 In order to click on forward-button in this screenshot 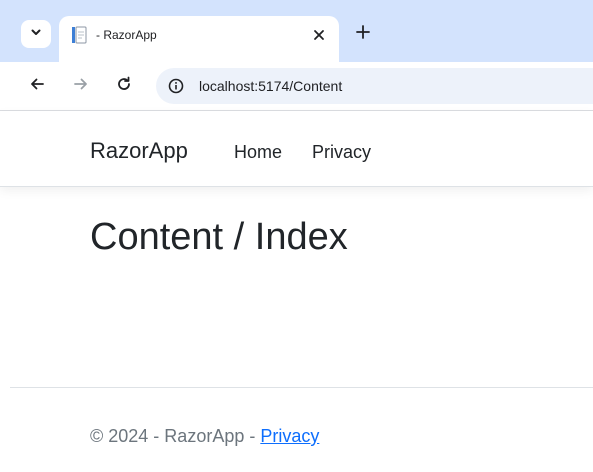, I will do `click(81, 86)`.